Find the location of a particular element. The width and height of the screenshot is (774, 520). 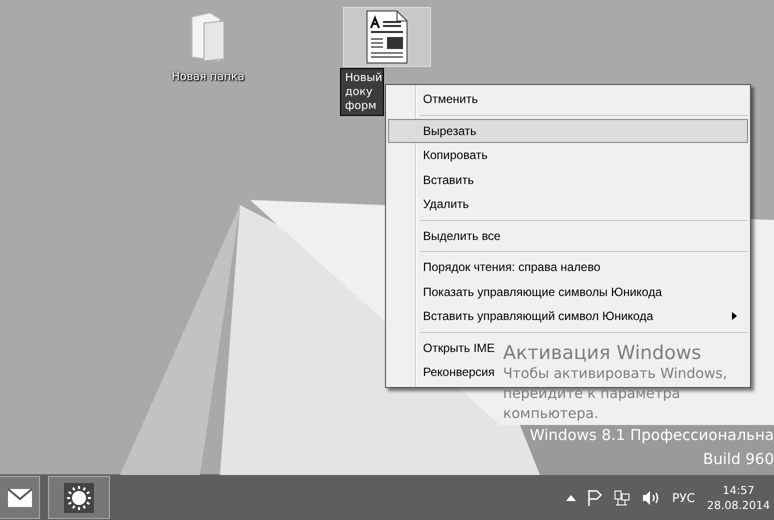

sun-icon is located at coordinates (79, 497).